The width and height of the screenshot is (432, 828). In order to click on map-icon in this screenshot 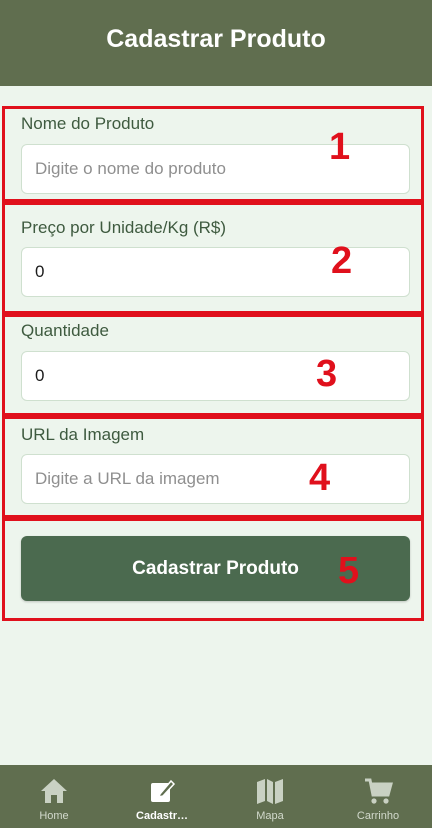, I will do `click(270, 791)`.